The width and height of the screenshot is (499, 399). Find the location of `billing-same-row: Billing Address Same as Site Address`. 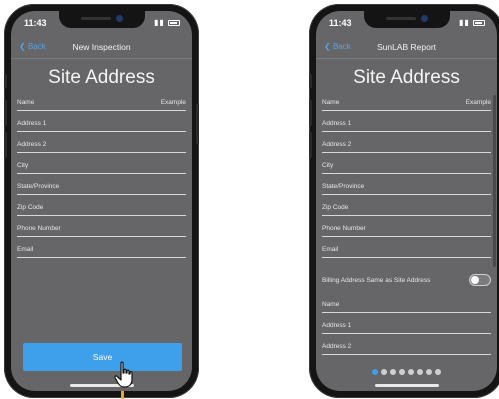

billing-same-row: Billing Address Same as Site Address is located at coordinates (406, 281).